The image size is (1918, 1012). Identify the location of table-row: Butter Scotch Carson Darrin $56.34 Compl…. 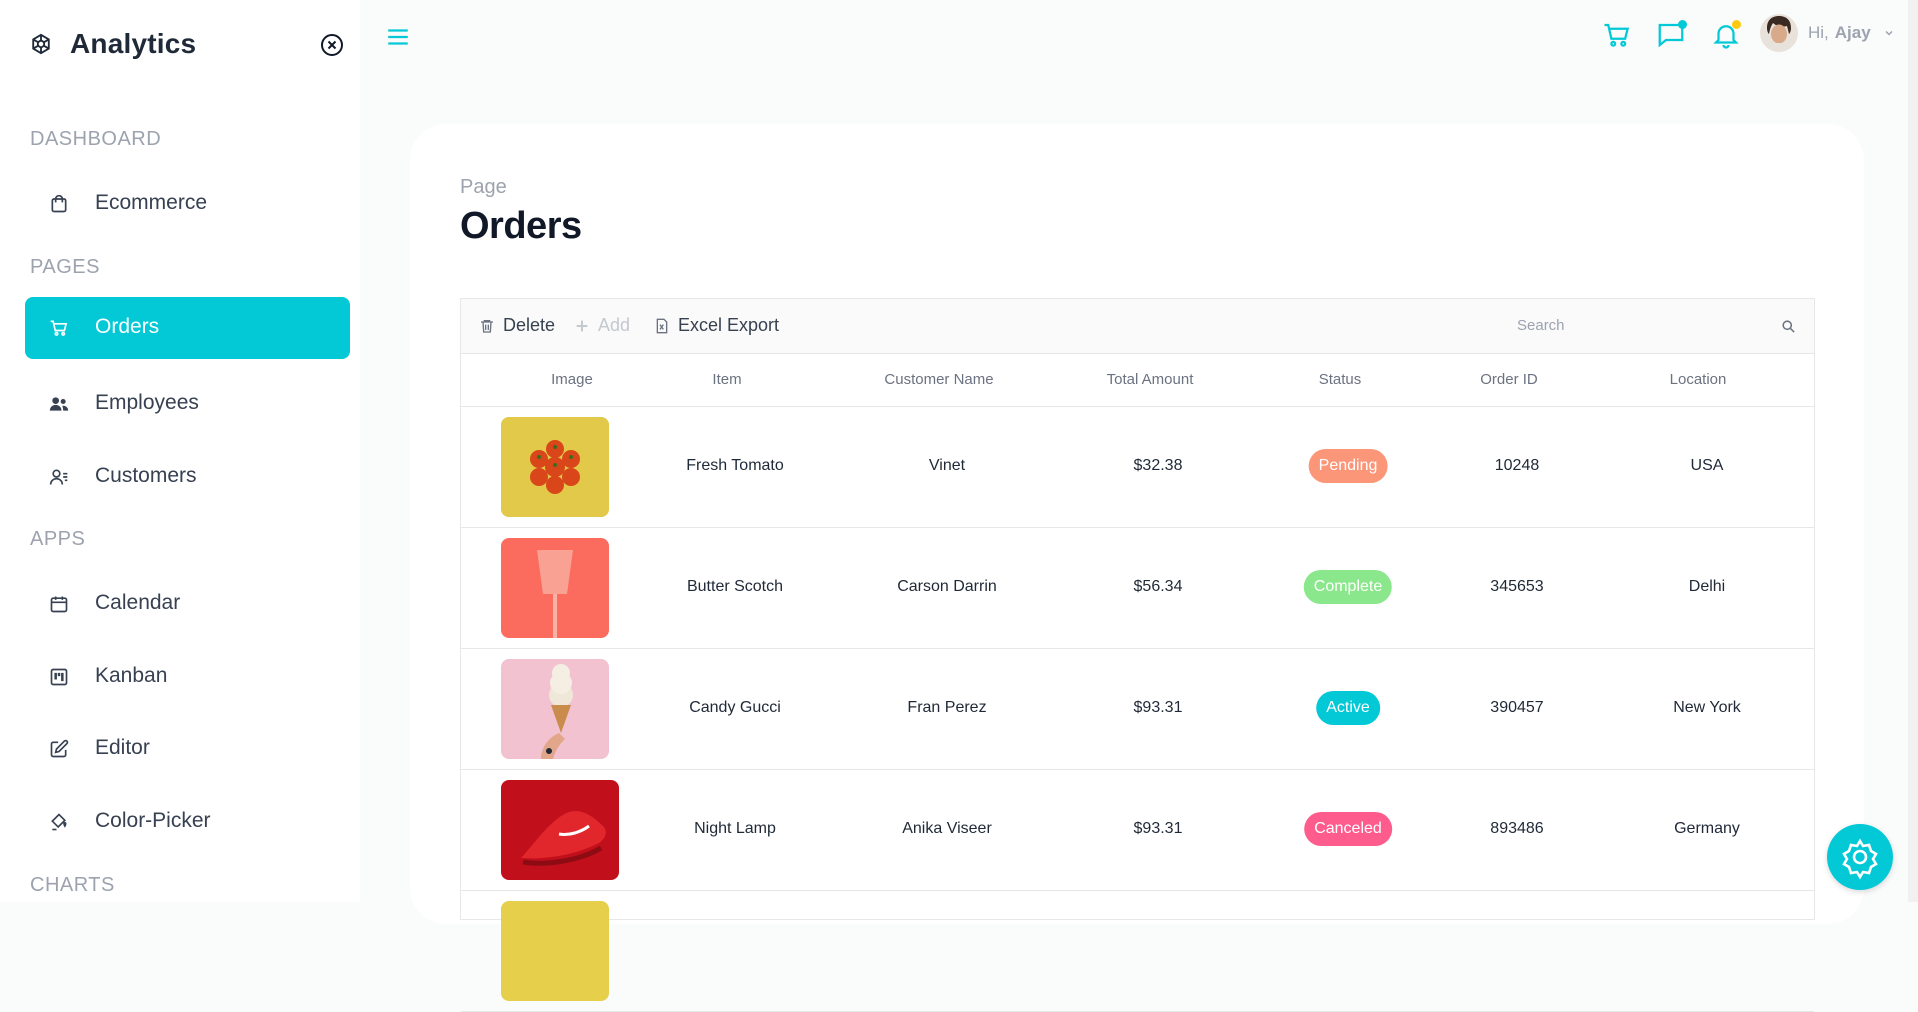
(1137, 588).